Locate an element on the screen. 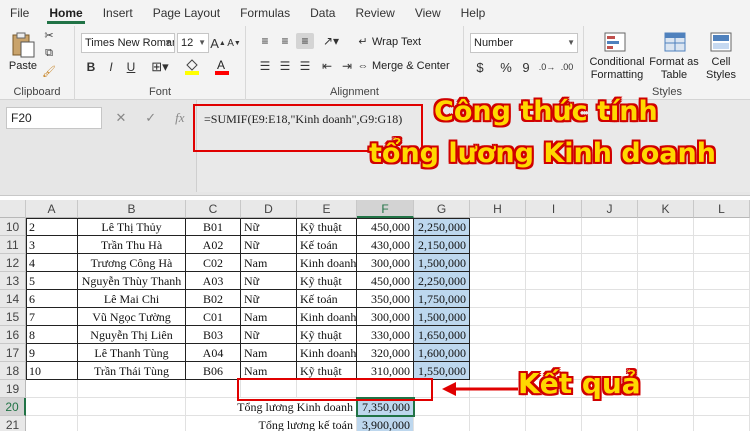 This screenshot has height=431, width=750. merge-center-button: Merge & Center is located at coordinates (411, 66).